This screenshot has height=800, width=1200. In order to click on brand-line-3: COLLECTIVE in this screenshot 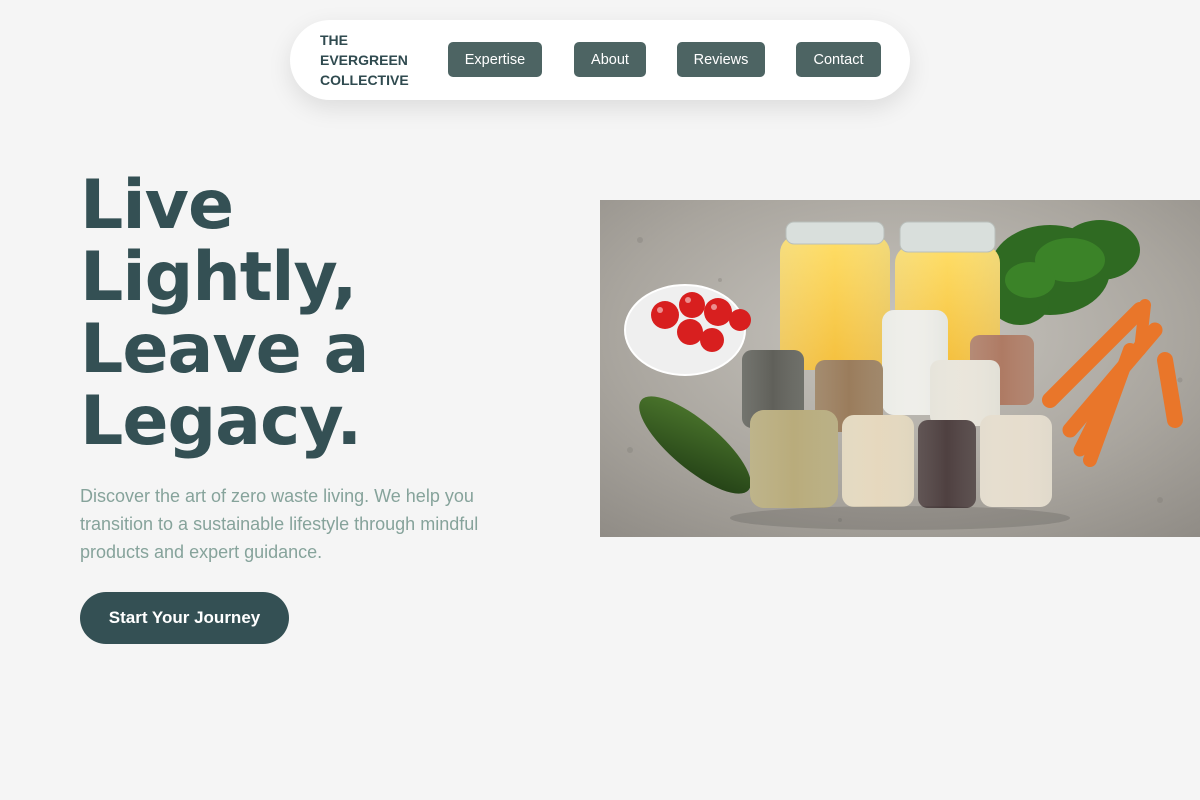, I will do `click(364, 80)`.